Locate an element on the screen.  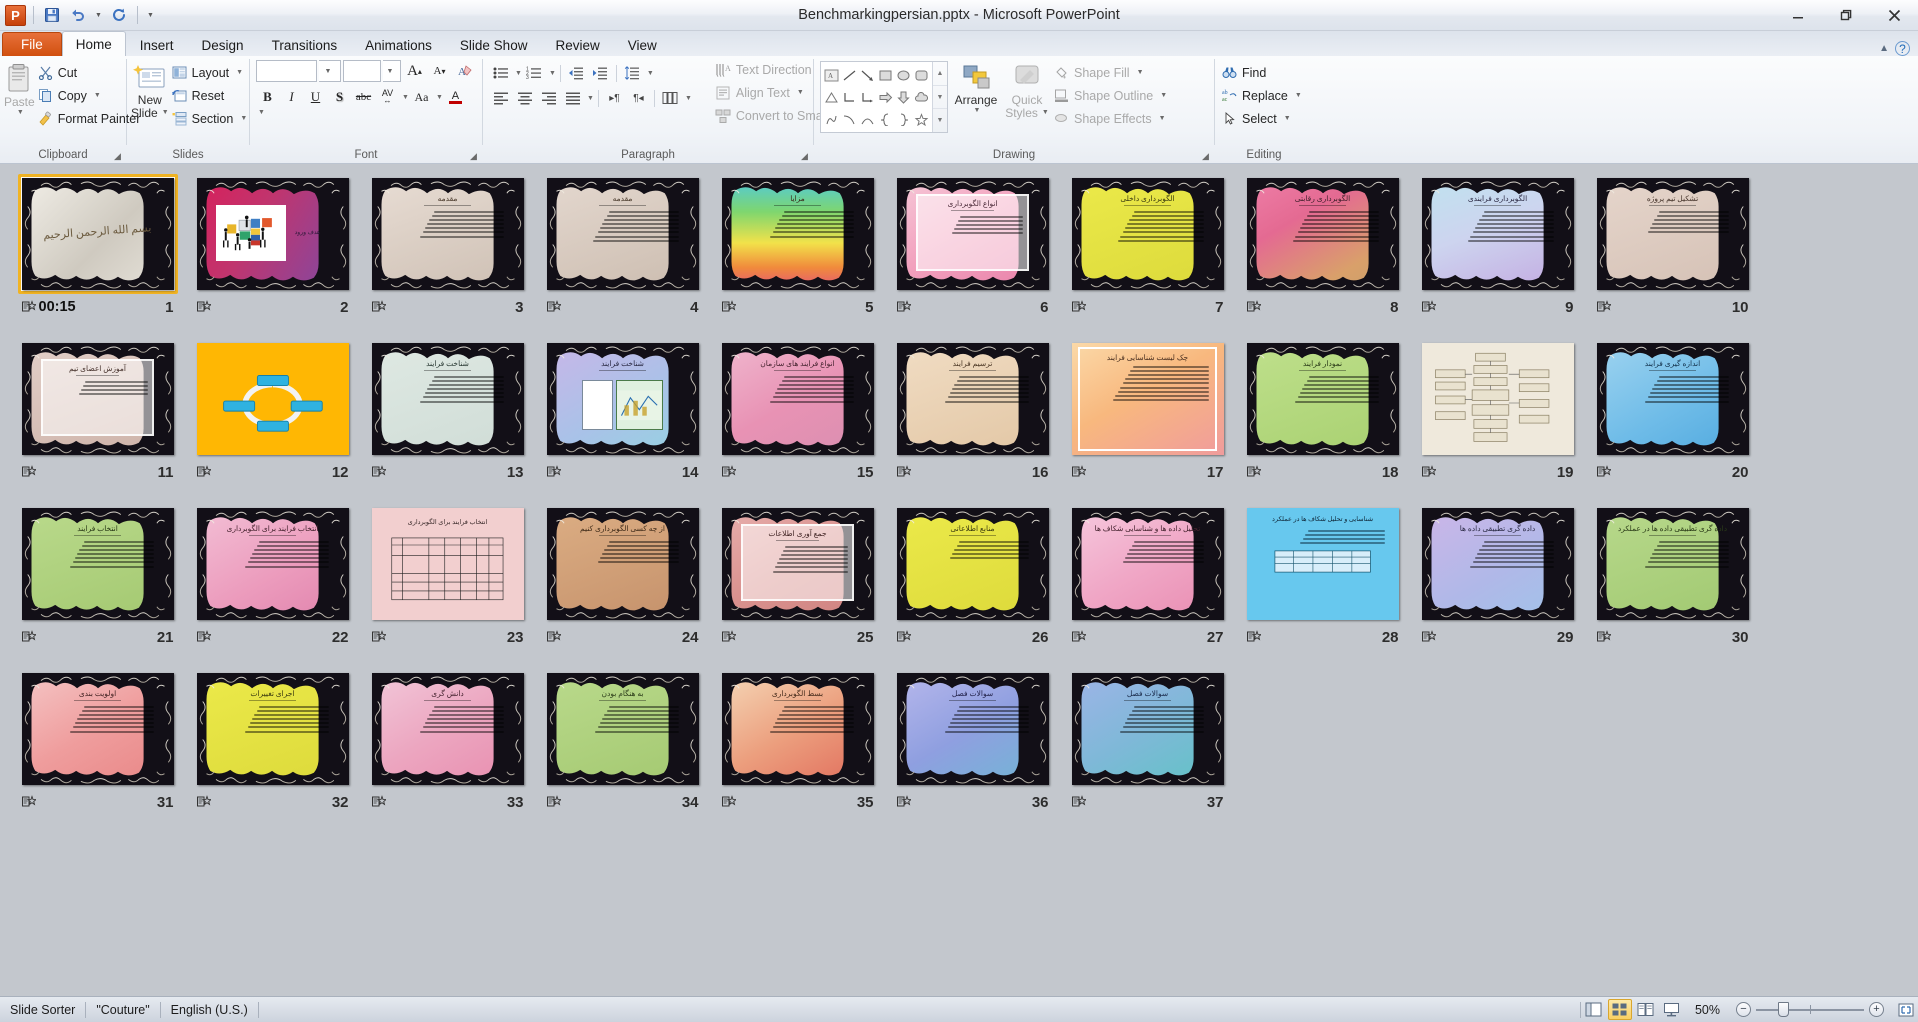
align-text-dropdown-icon: ▼ is located at coordinates (800, 92).